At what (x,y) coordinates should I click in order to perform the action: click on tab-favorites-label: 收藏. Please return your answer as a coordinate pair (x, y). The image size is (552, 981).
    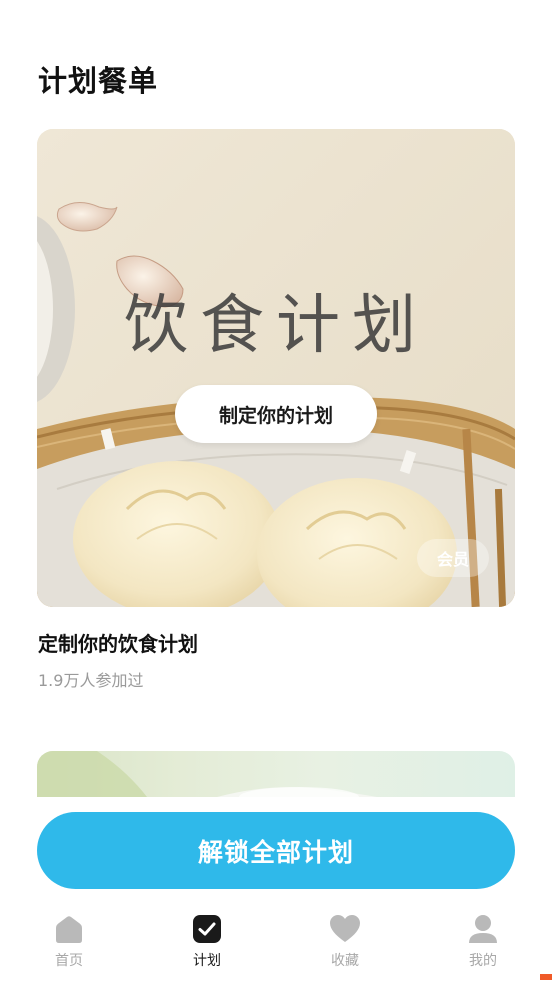
    Looking at the image, I should click on (345, 961).